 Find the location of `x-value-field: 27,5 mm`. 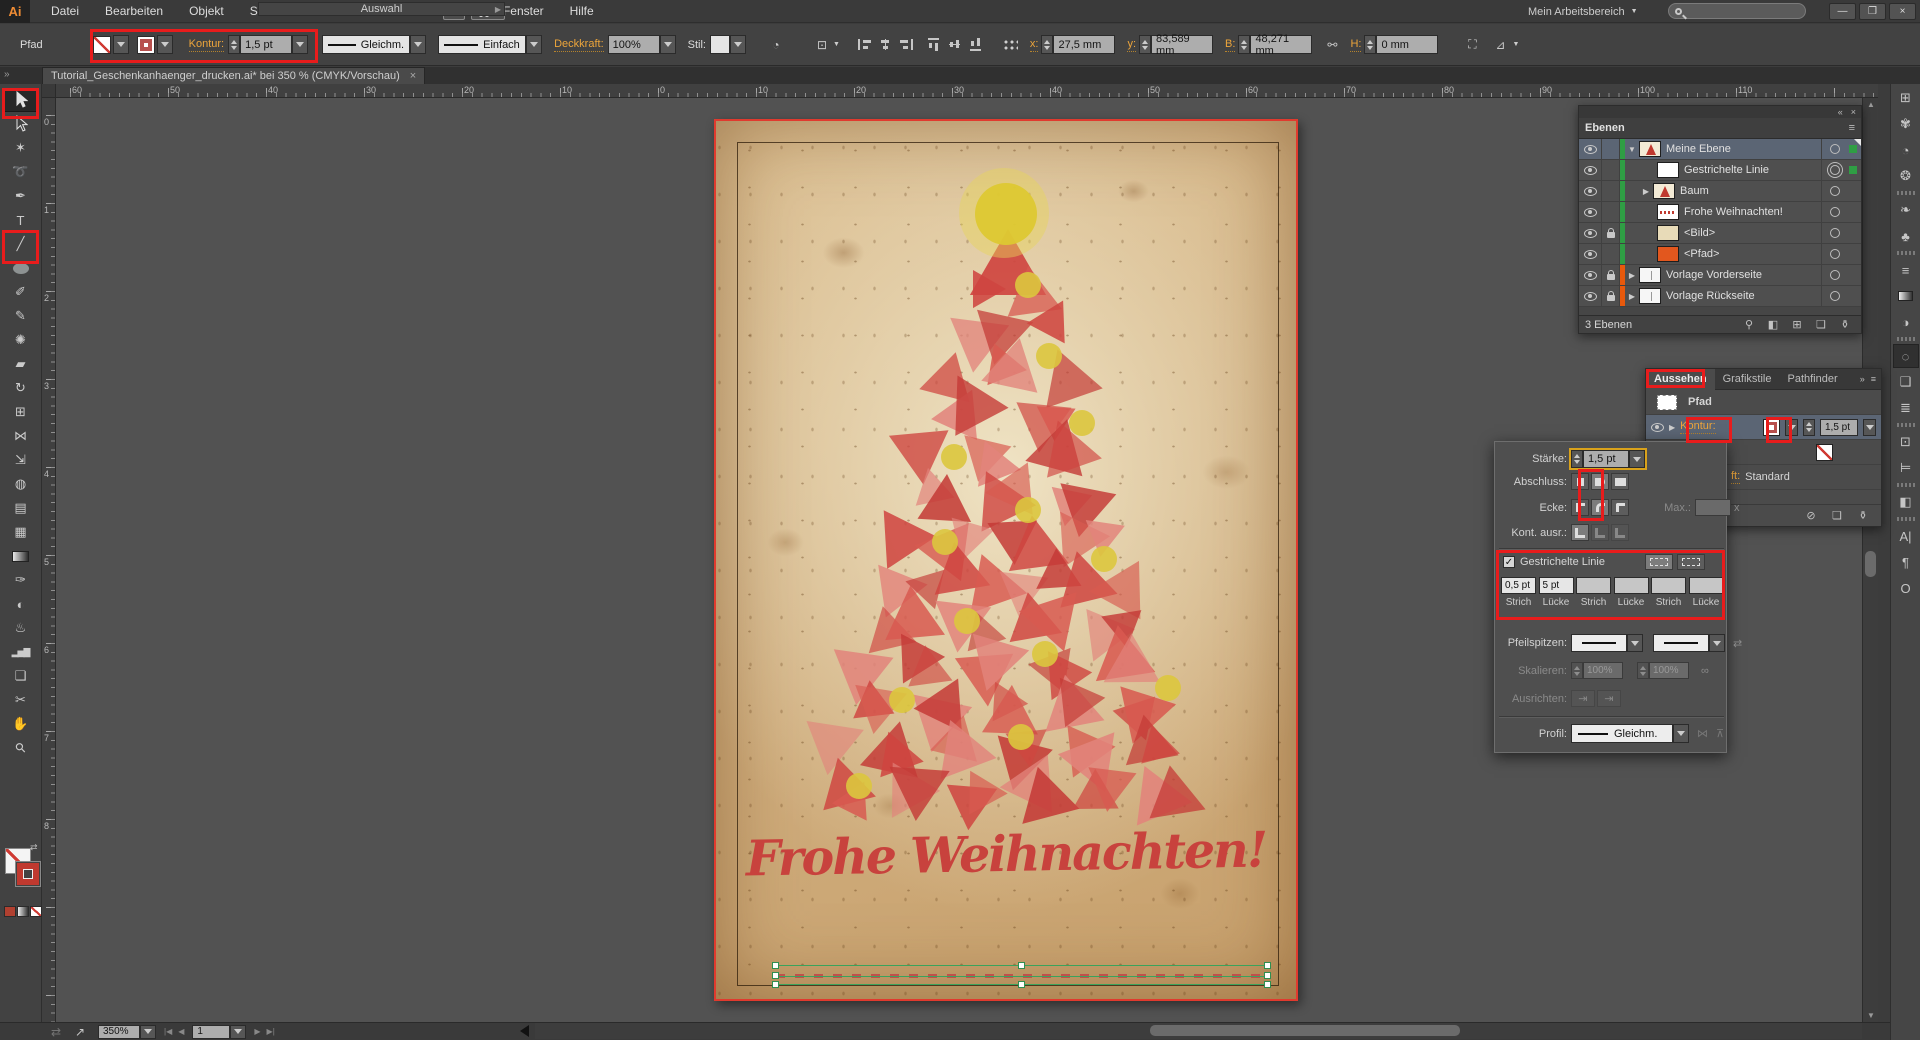

x-value-field: 27,5 mm is located at coordinates (1084, 44).